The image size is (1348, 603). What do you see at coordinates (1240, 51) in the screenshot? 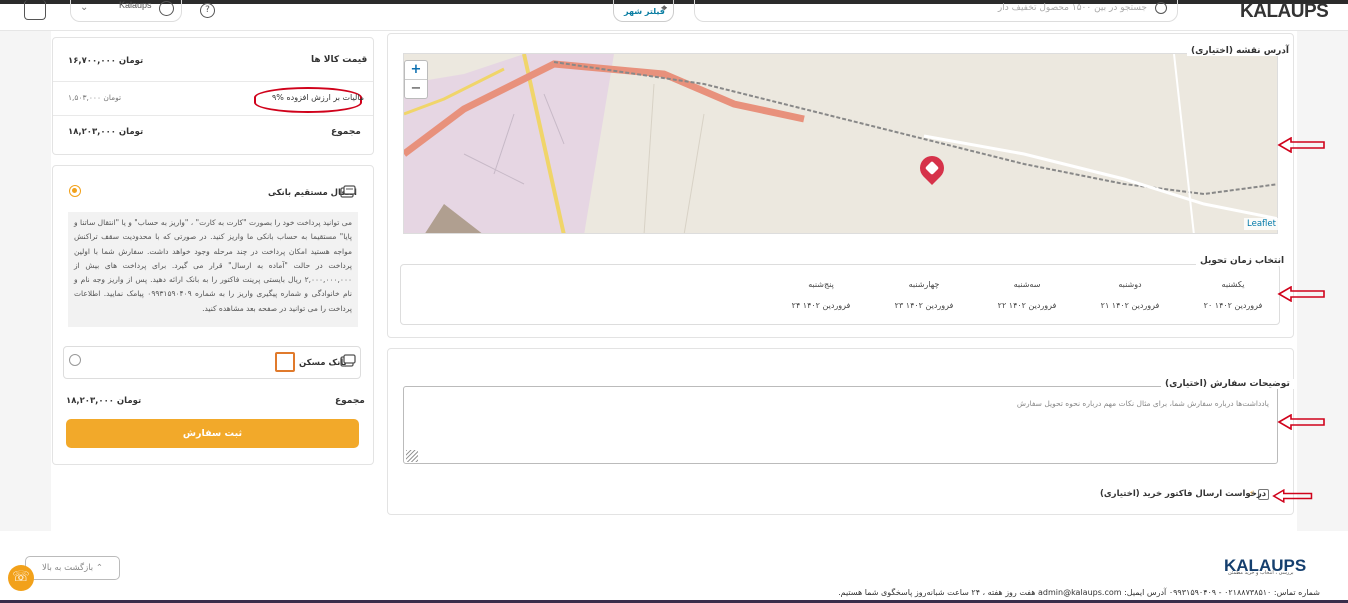
I see `map-address-label: آدرس نقشه (اختیاری)` at bounding box center [1240, 51].